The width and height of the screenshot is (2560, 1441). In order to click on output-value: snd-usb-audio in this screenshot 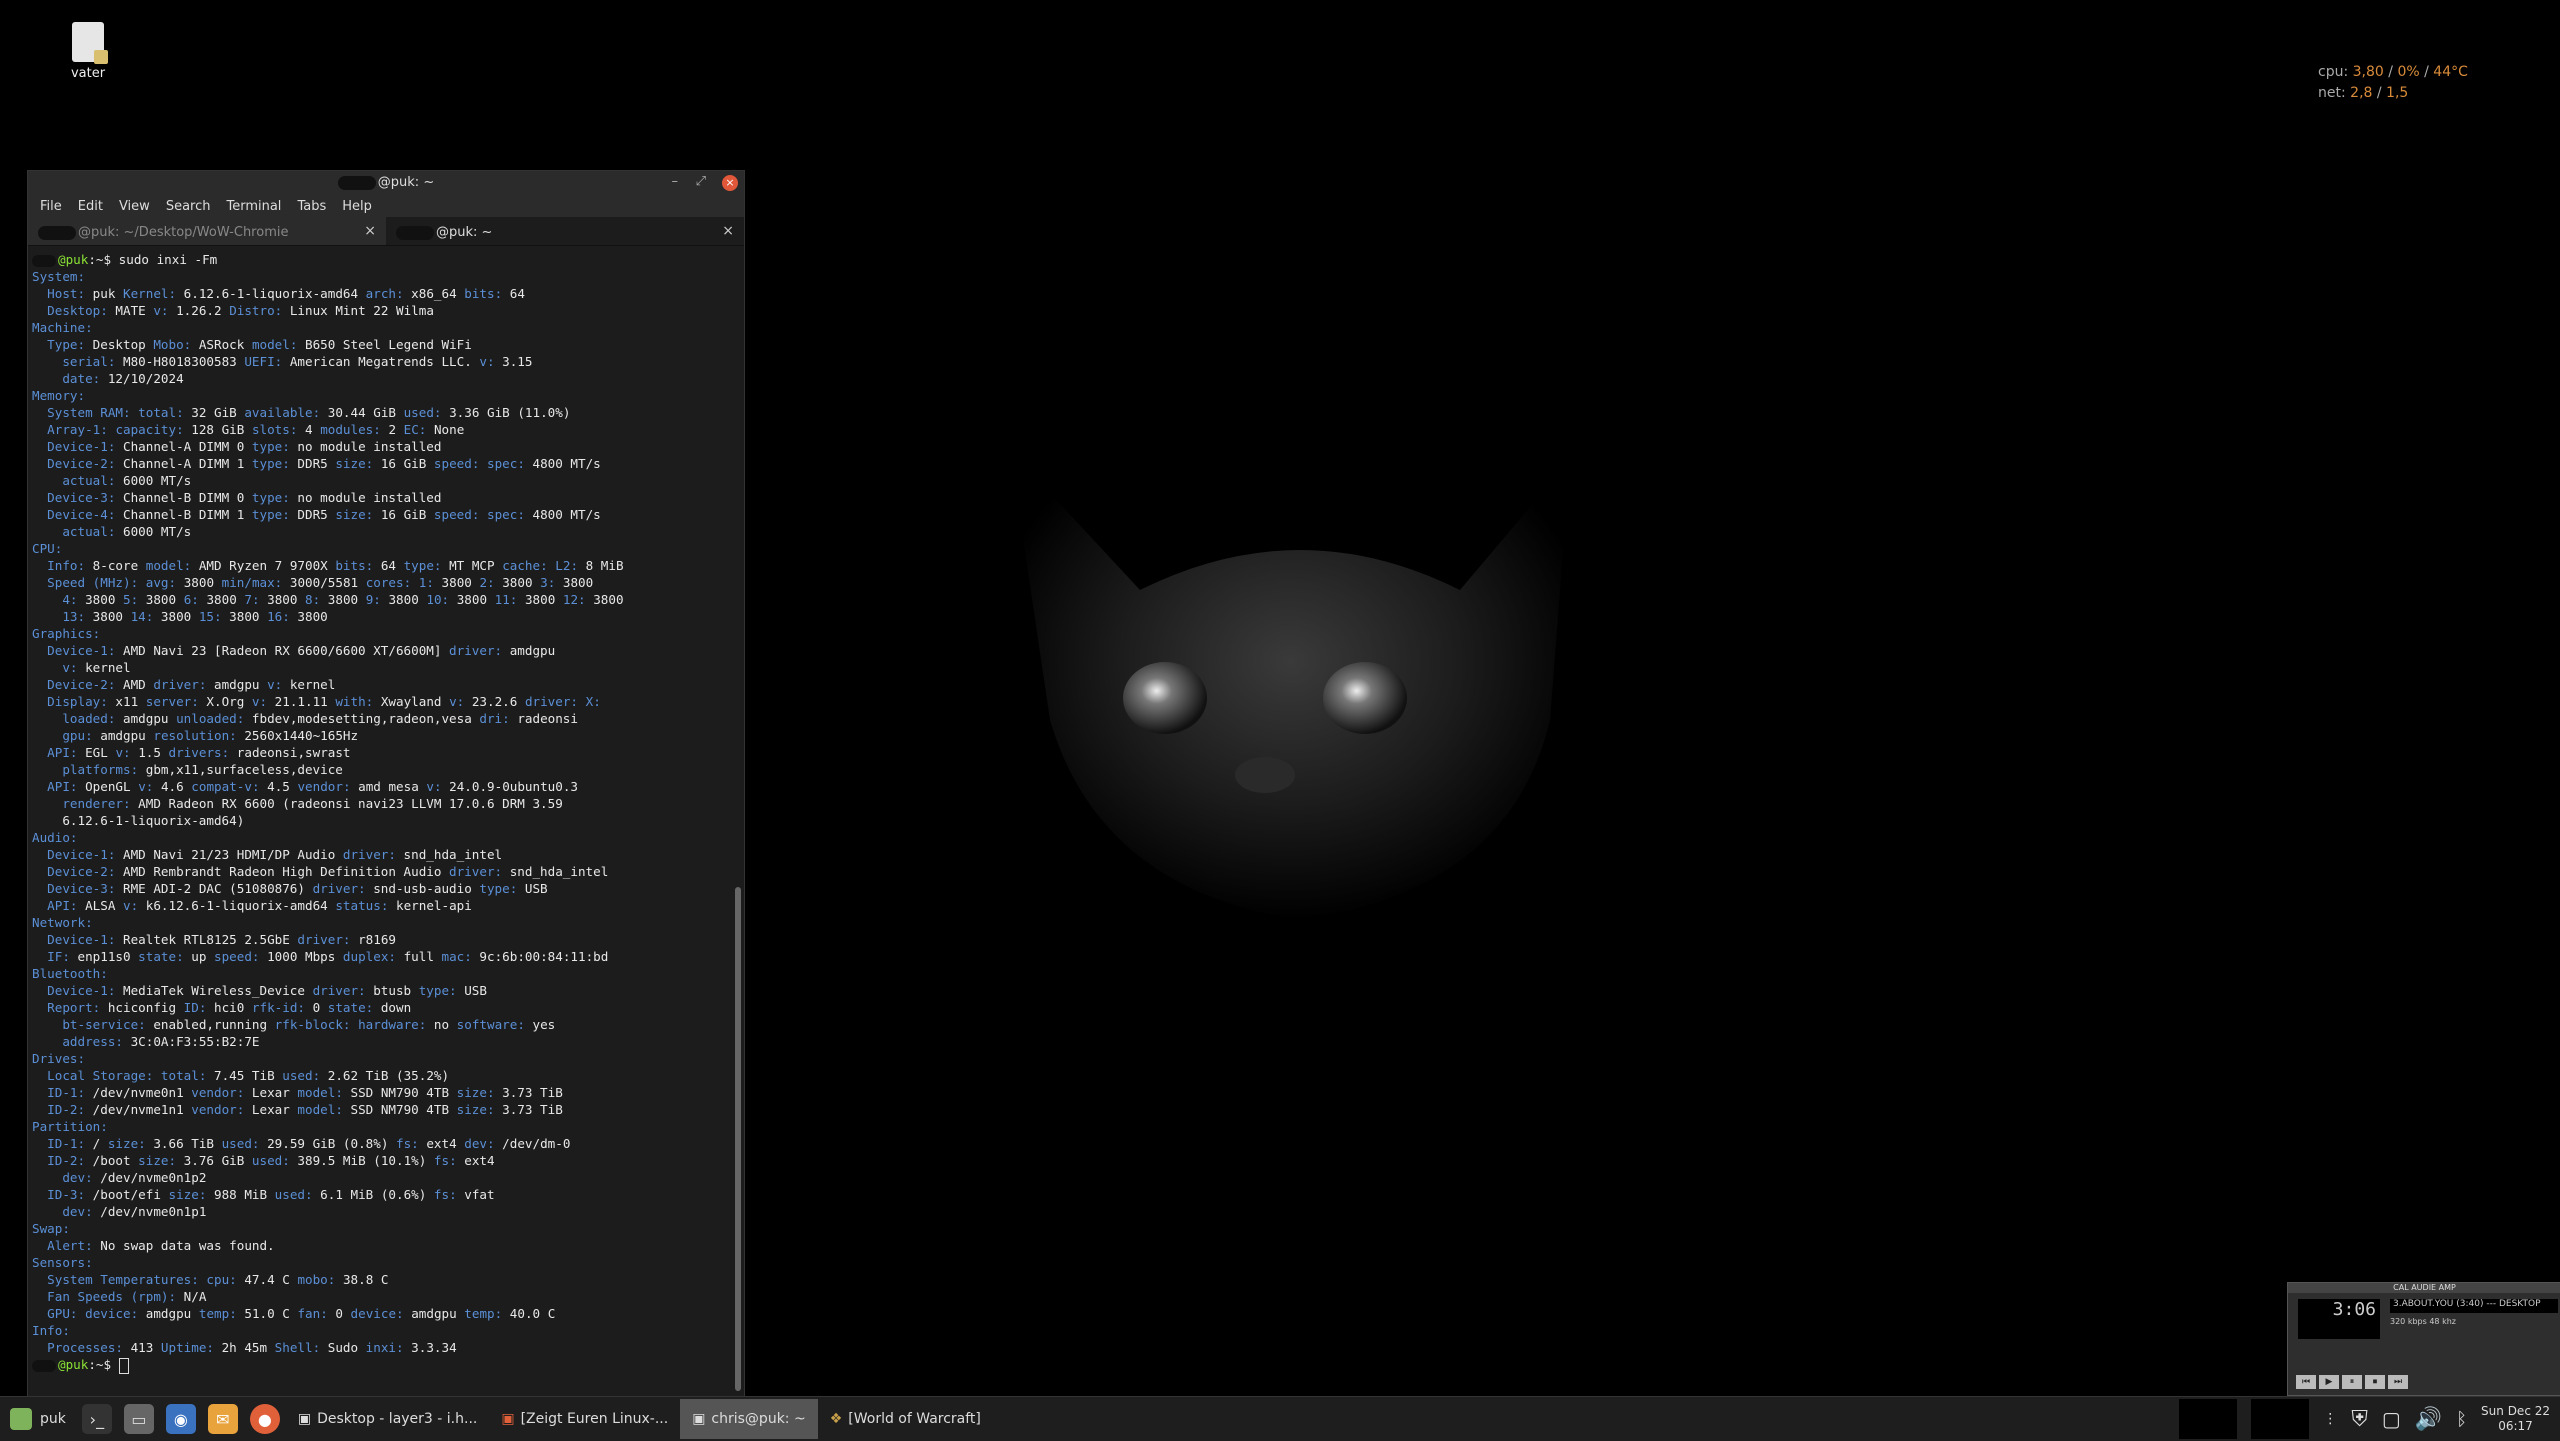, I will do `click(422, 888)`.